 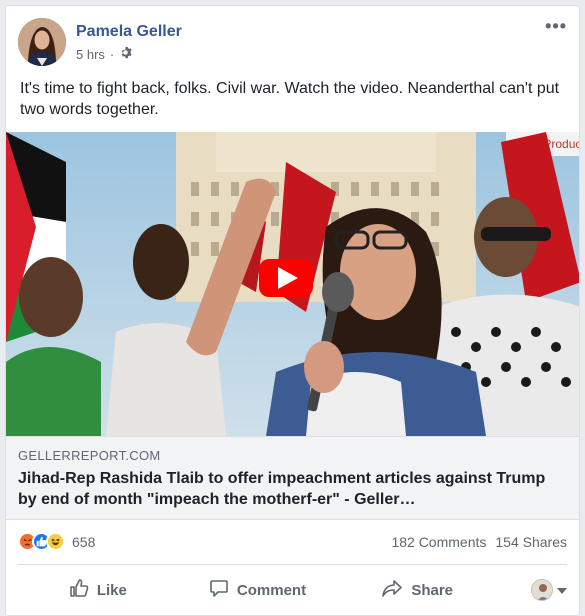 I want to click on comment-bubble-icon, so click(x=219, y=590).